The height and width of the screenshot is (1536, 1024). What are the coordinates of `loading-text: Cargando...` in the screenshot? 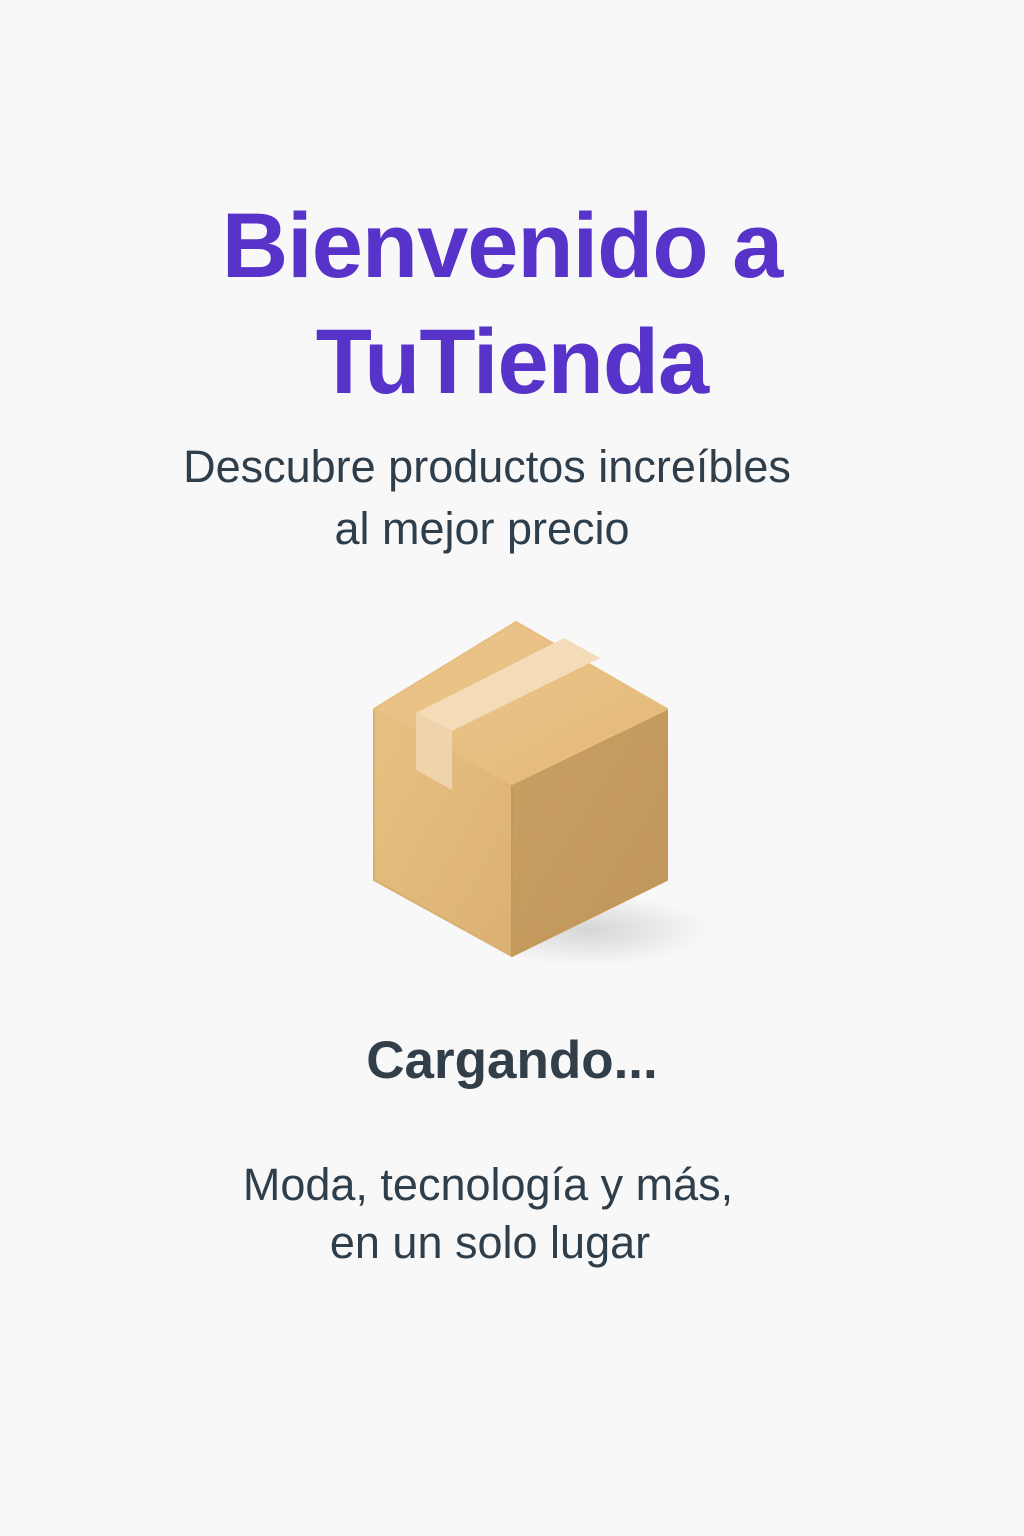 It's located at (512, 1060).